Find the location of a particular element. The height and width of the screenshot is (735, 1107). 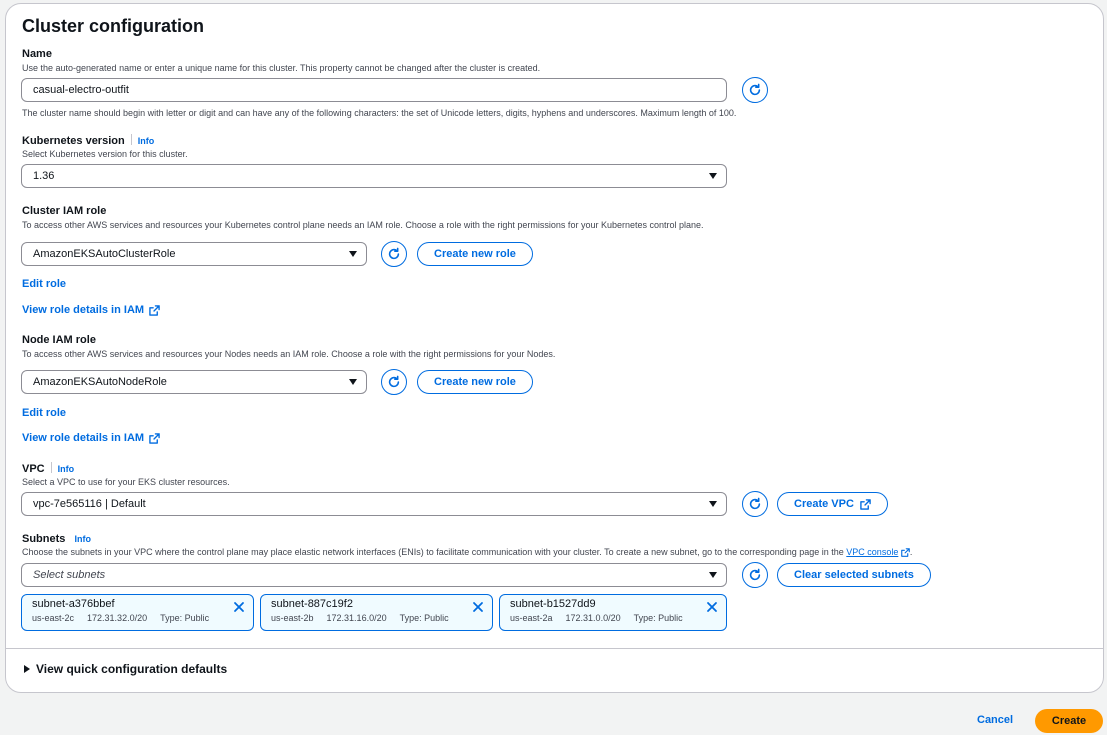

k8s-version-select: 1.36 is located at coordinates (374, 176).